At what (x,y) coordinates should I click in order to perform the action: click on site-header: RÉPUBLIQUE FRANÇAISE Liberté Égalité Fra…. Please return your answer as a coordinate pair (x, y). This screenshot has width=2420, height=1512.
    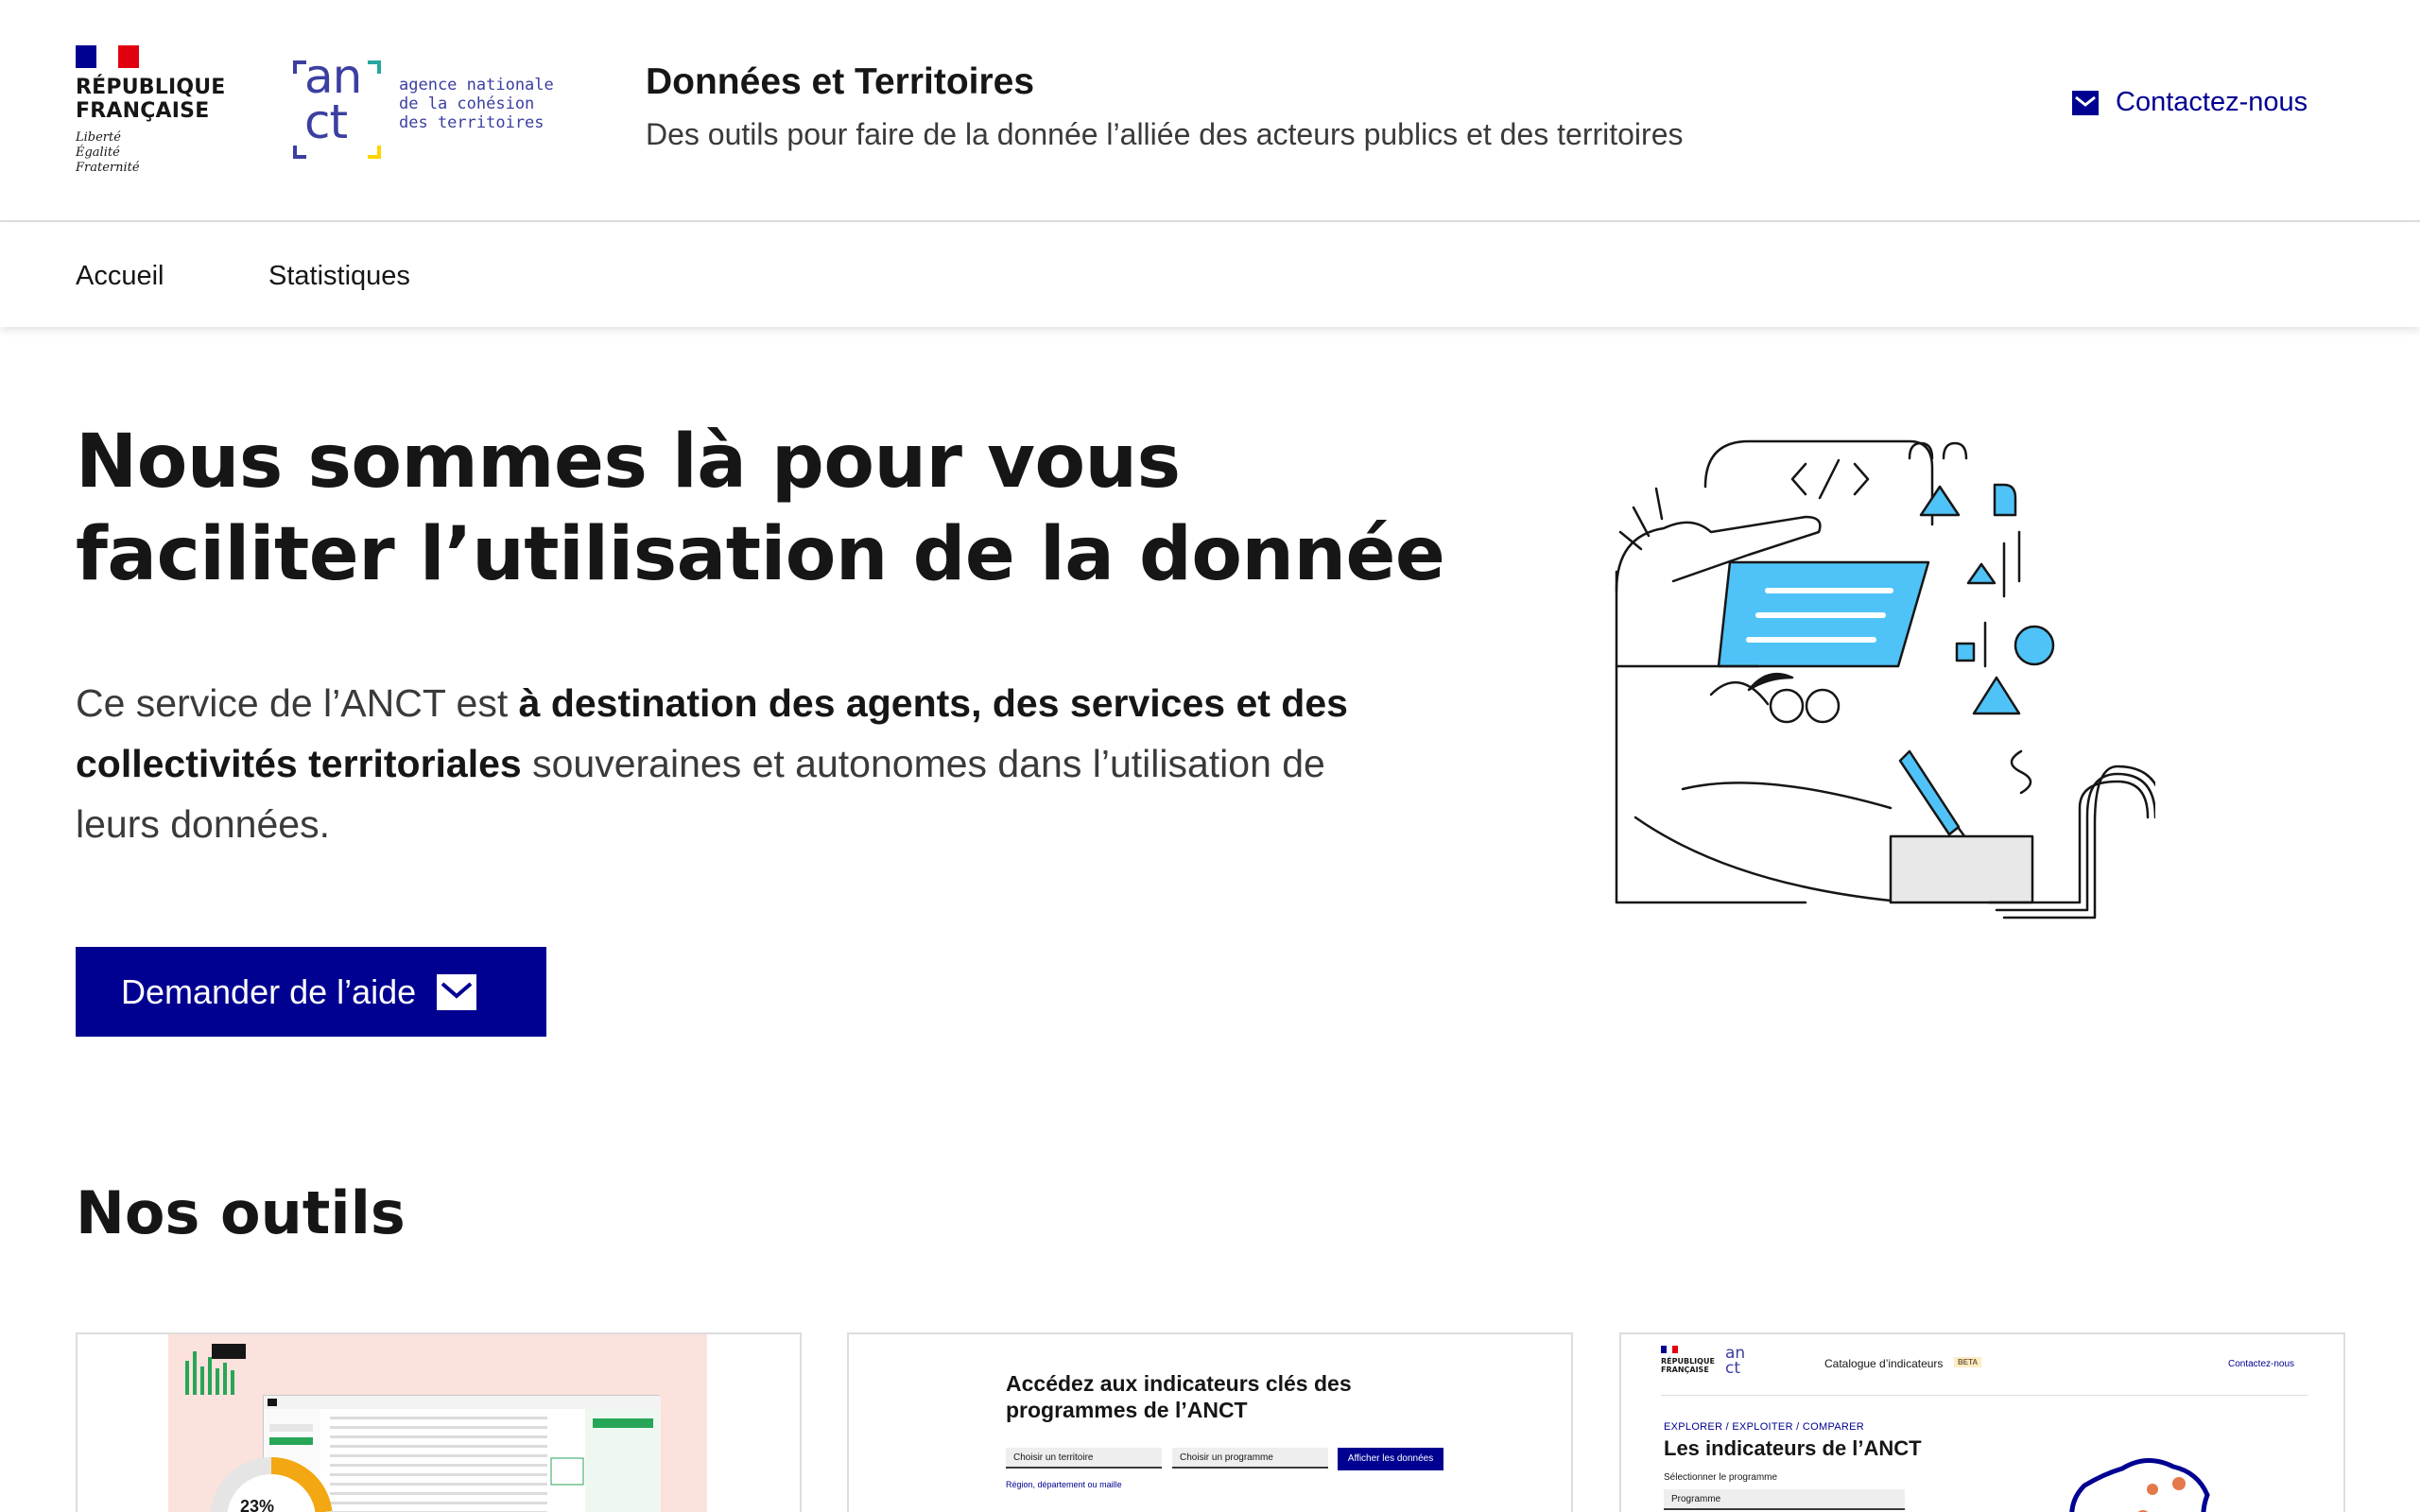
    Looking at the image, I should click on (1210, 111).